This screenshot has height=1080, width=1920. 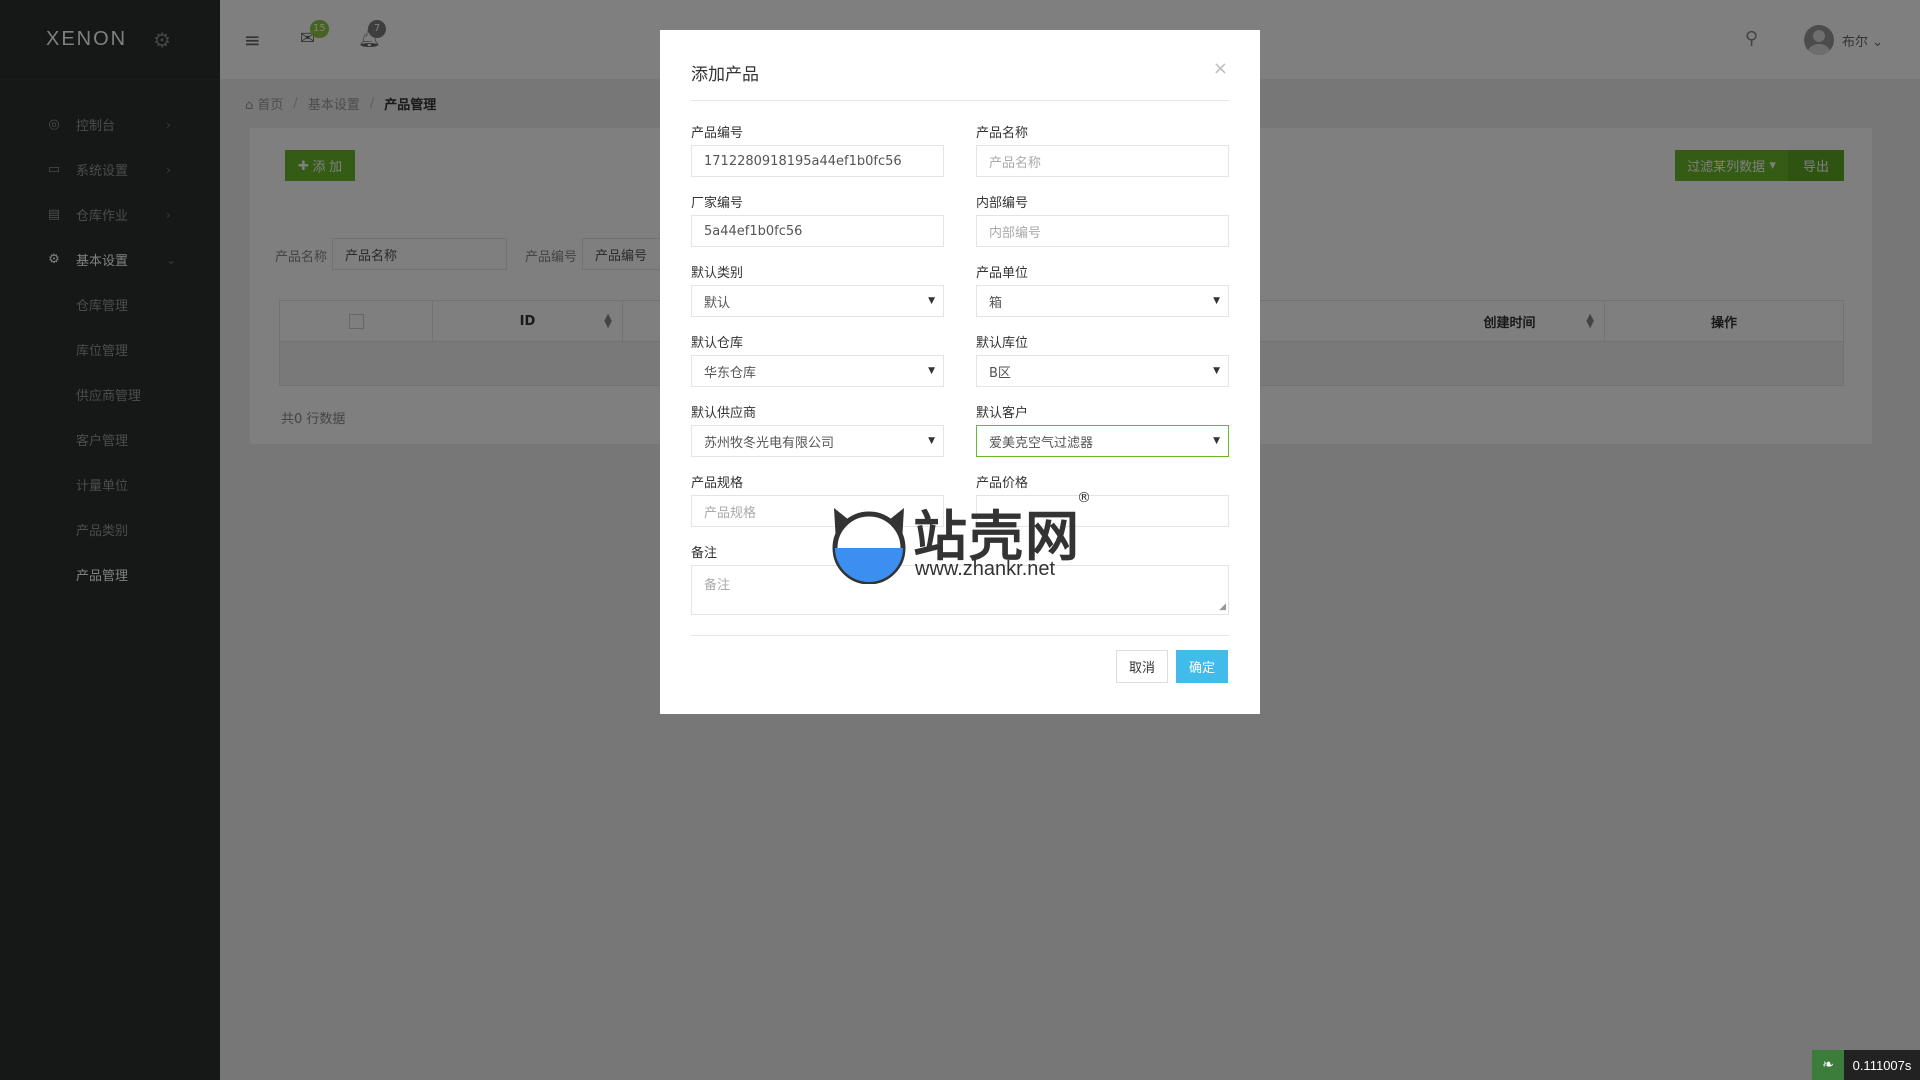 What do you see at coordinates (1002, 133) in the screenshot?
I see `product-name-label: 产品名称` at bounding box center [1002, 133].